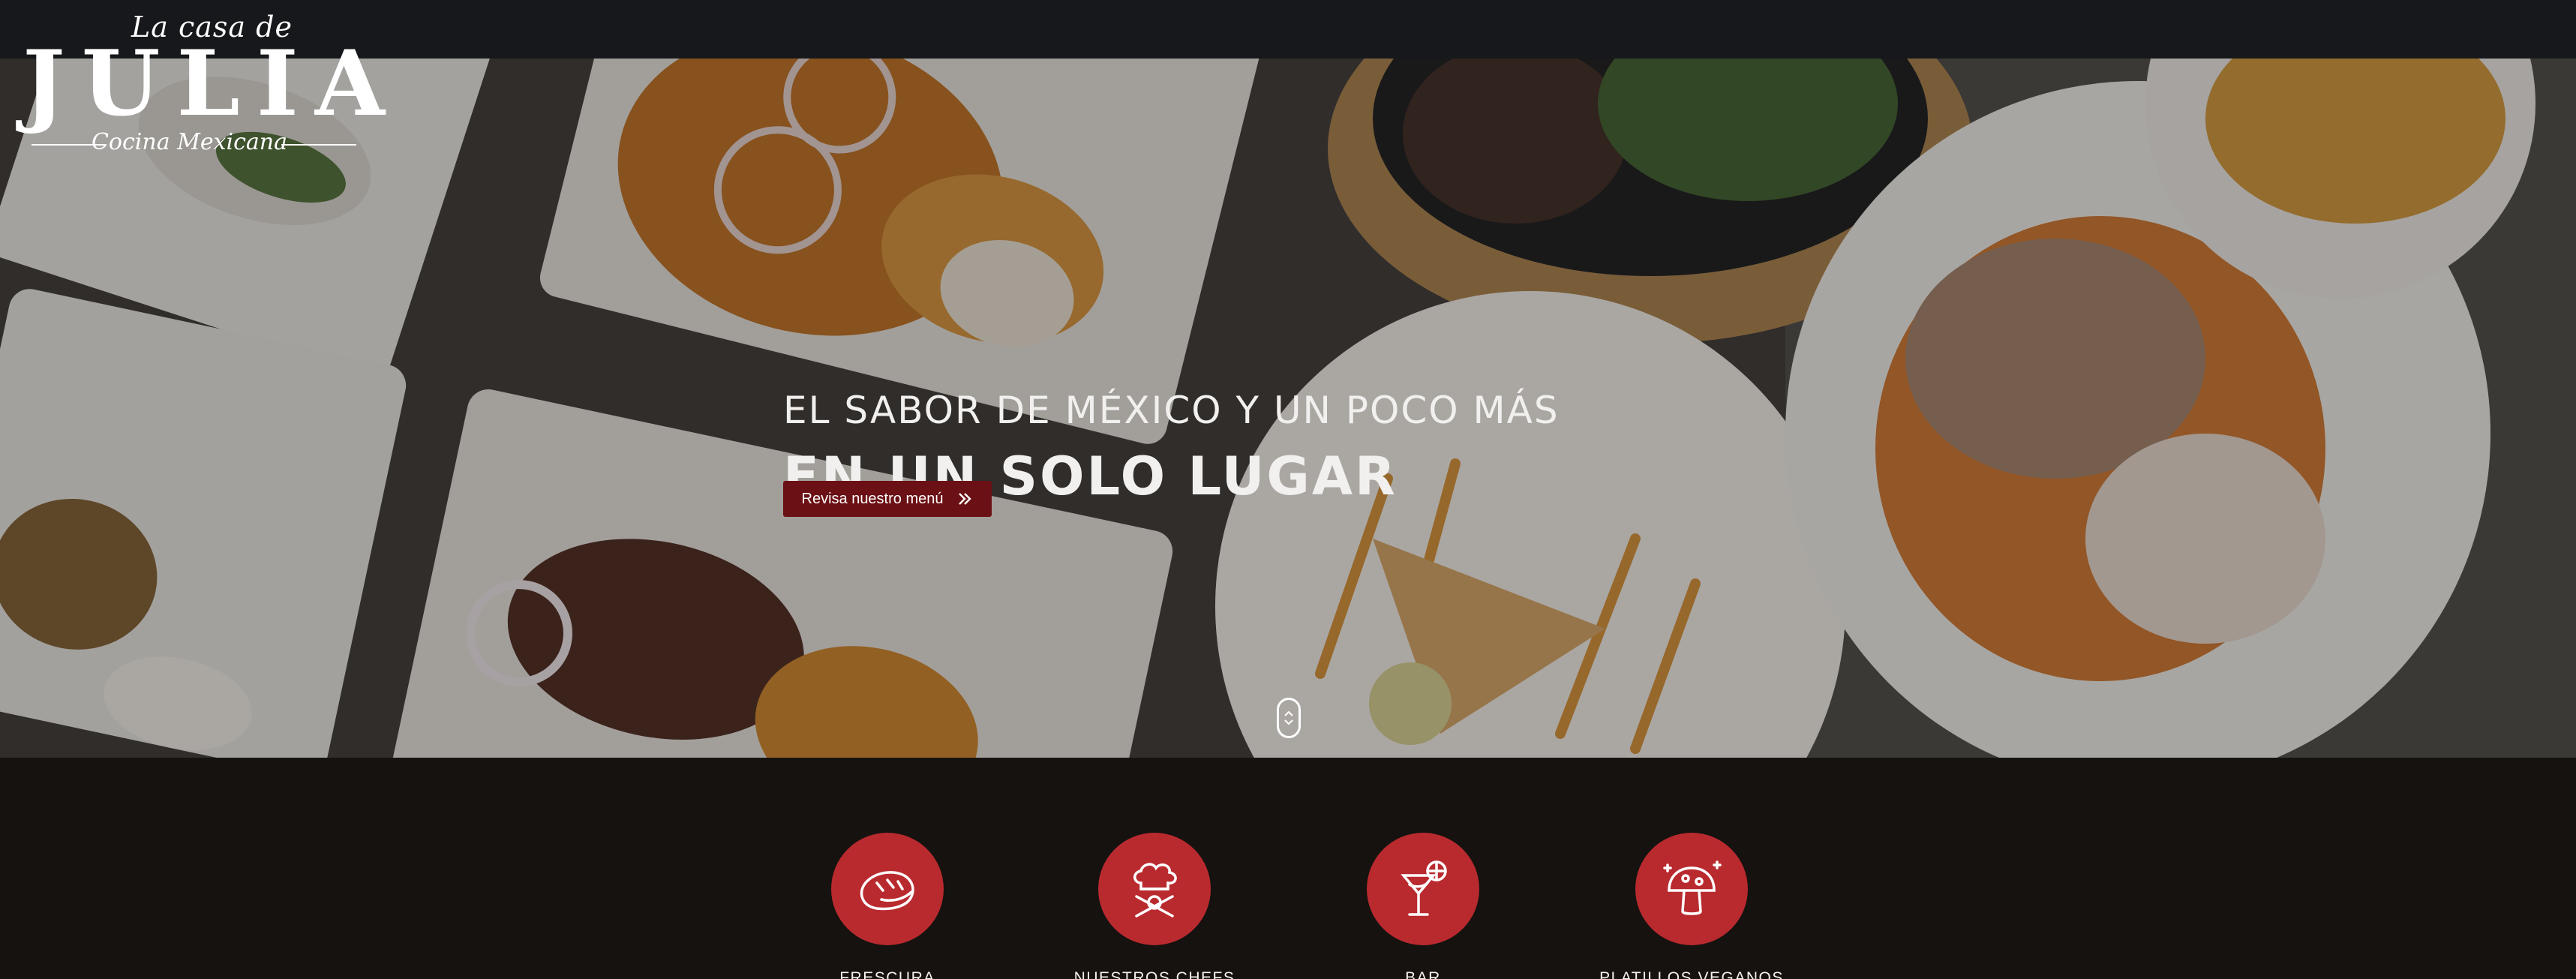 Image resolution: width=2576 pixels, height=979 pixels. I want to click on hero-title-line1: EL SABOR DE MÉXICO Y UN POCO MÁS, so click(1171, 410).